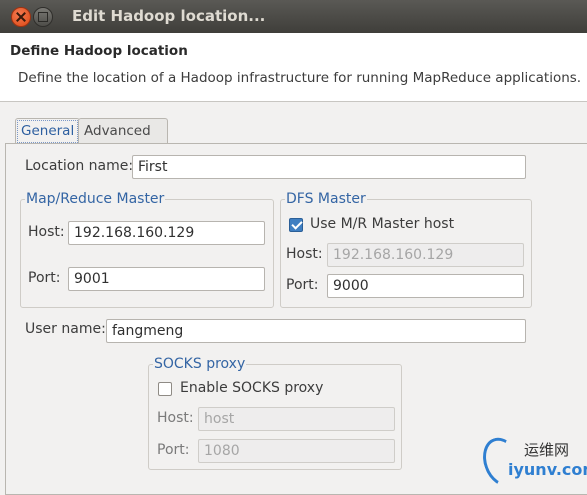 The image size is (587, 495). What do you see at coordinates (425, 255) in the screenshot?
I see `dfs-host-input: 192.168.160.129` at bounding box center [425, 255].